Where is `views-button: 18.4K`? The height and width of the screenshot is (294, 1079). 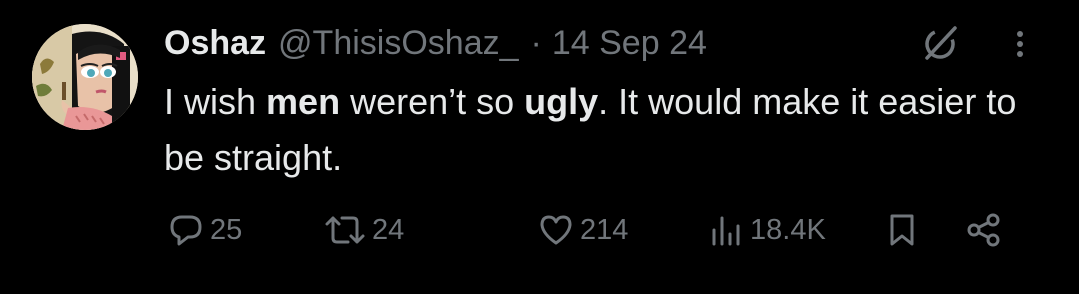 views-button: 18.4K is located at coordinates (767, 230).